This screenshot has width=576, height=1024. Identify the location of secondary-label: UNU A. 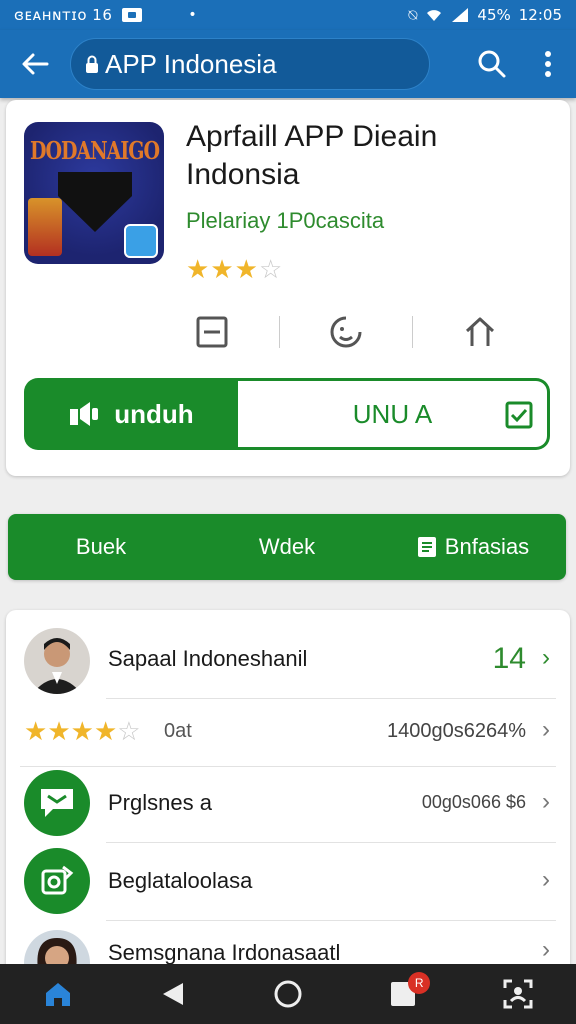
(392, 413).